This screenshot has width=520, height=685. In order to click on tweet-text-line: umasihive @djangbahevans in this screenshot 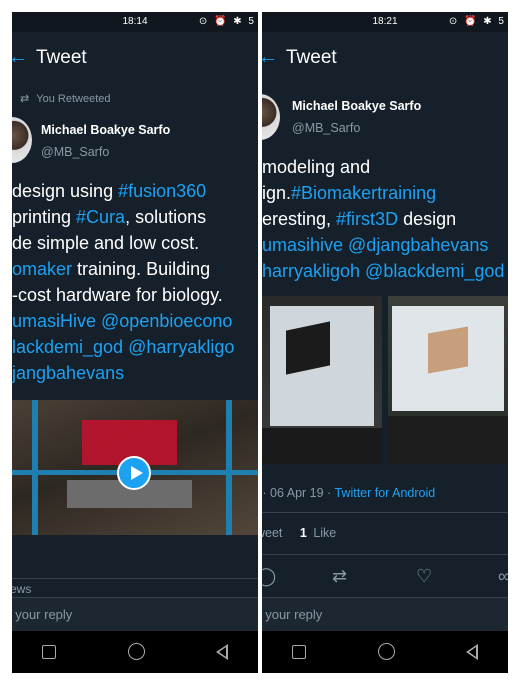, I will do `click(383, 245)`.